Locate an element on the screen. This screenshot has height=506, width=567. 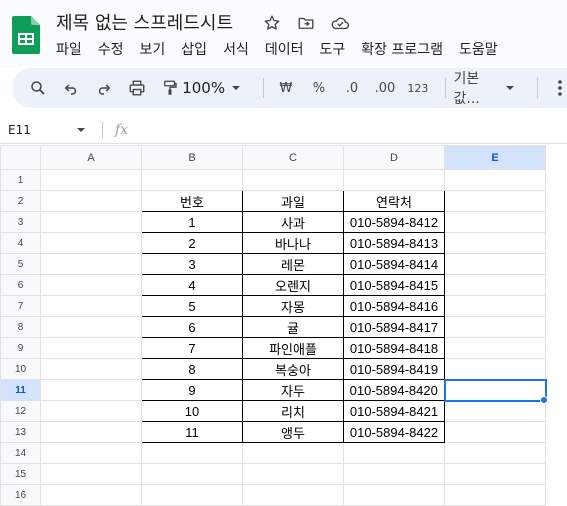
percent-format-button: % is located at coordinates (319, 88).